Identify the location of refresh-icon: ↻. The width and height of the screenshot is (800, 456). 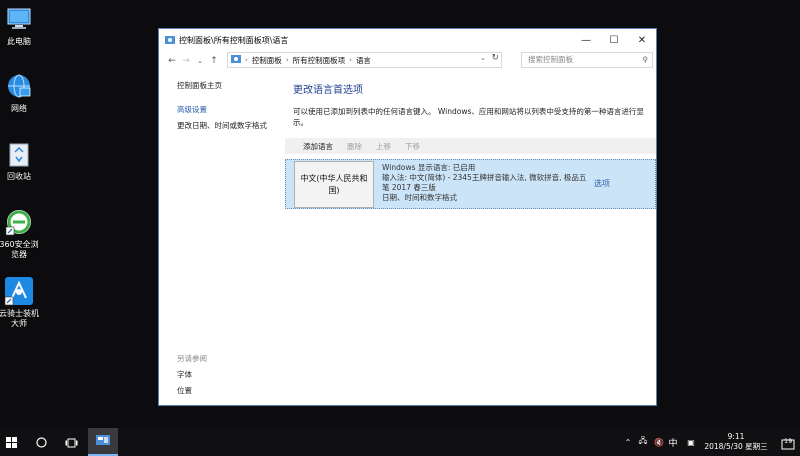
(495, 58).